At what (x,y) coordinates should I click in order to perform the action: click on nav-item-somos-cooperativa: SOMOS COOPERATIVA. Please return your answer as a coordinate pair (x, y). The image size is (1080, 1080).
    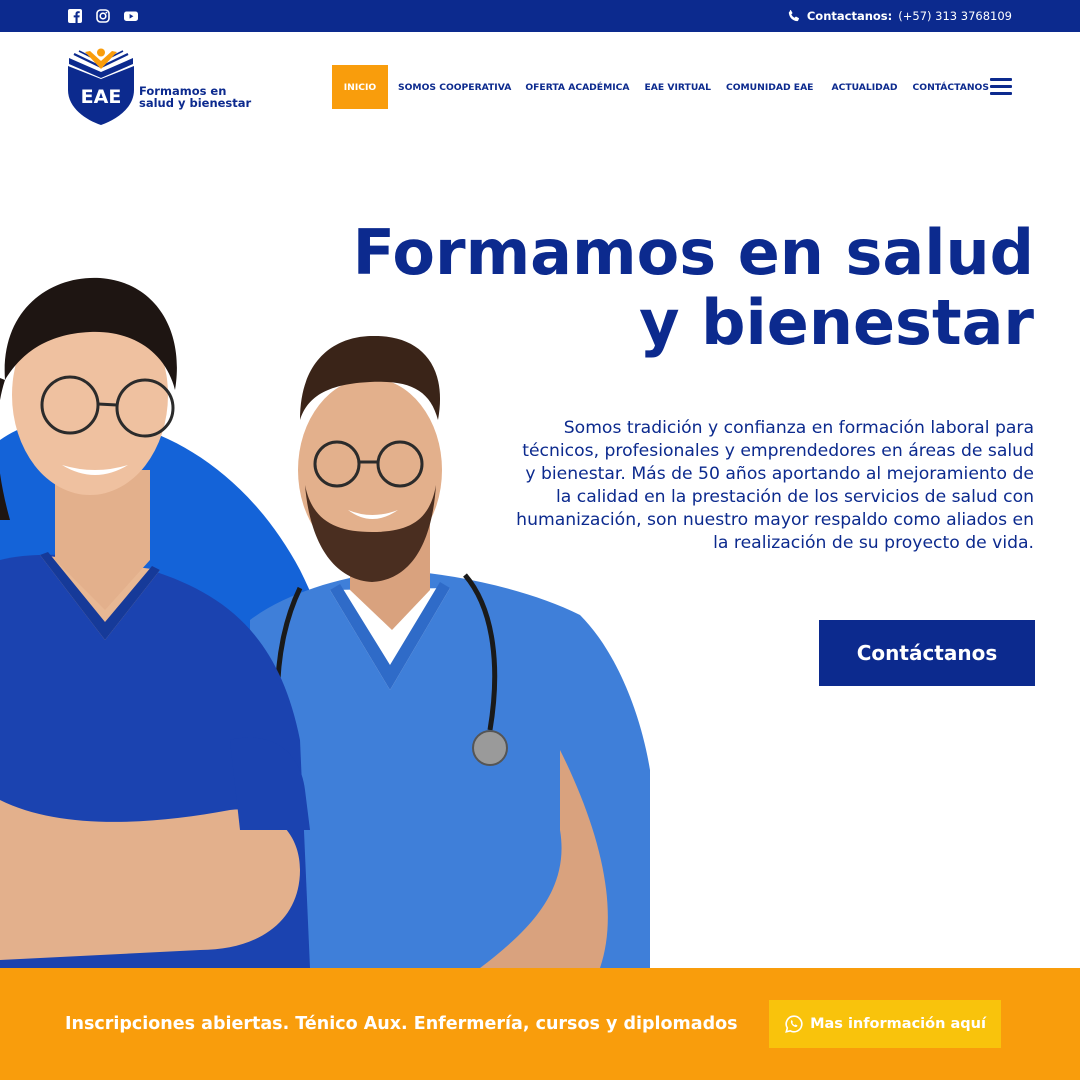
    Looking at the image, I should click on (454, 87).